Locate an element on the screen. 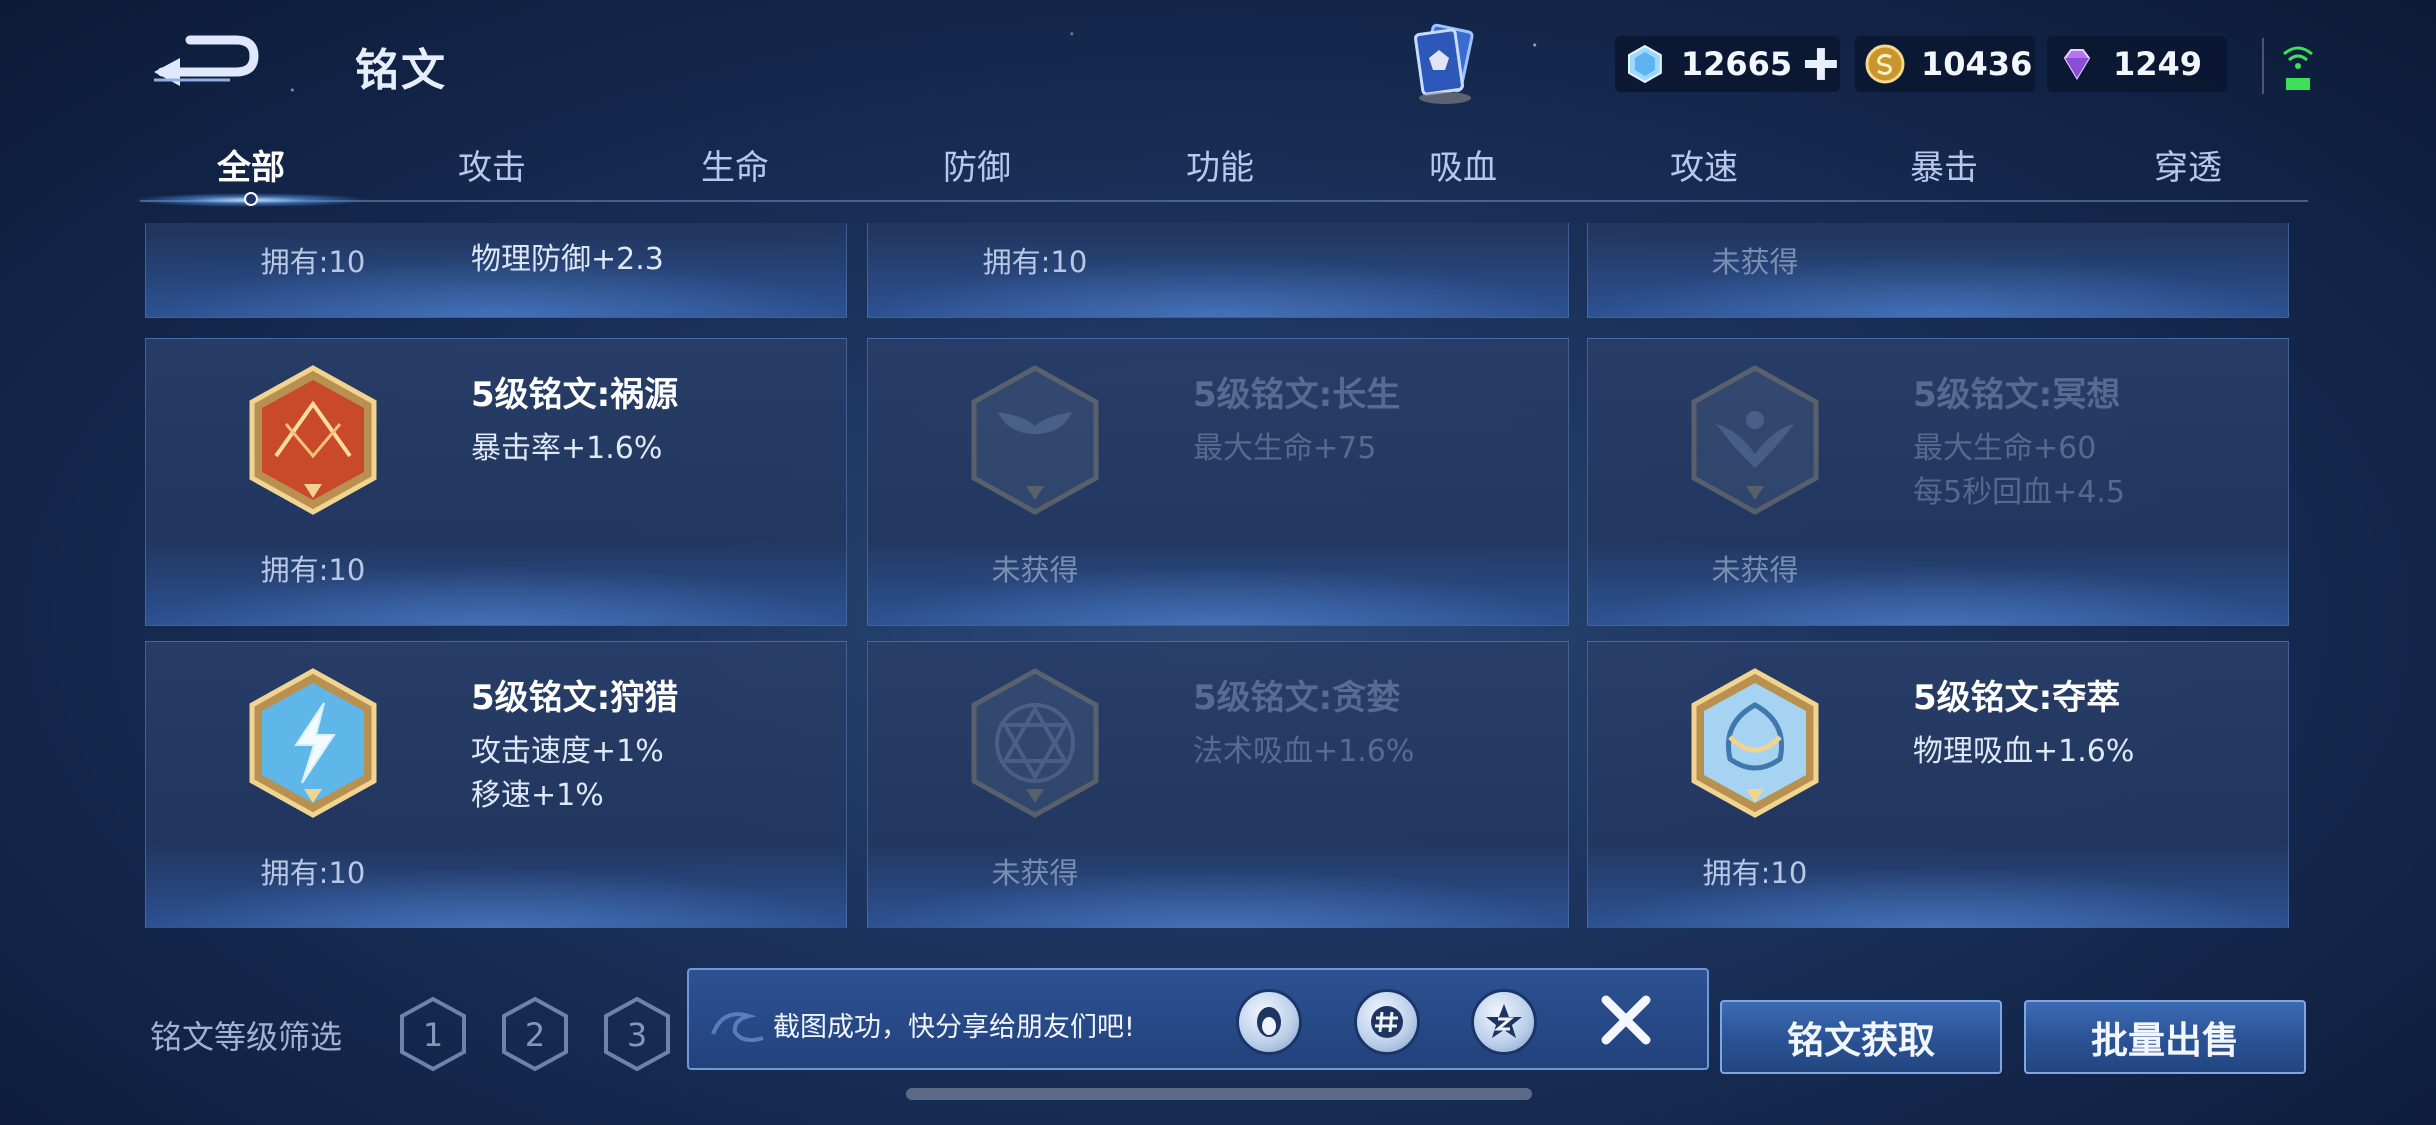 The width and height of the screenshot is (2436, 1125). inscription-stat: 攻击速度+1% is located at coordinates (567, 751).